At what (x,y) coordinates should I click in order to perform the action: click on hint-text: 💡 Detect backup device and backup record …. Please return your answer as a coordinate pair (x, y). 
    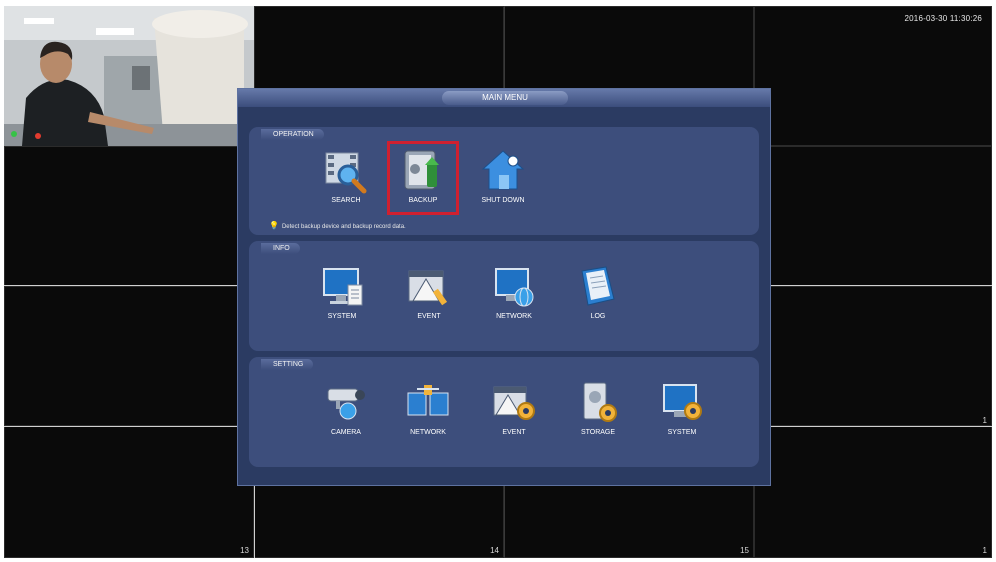
    Looking at the image, I should click on (337, 225).